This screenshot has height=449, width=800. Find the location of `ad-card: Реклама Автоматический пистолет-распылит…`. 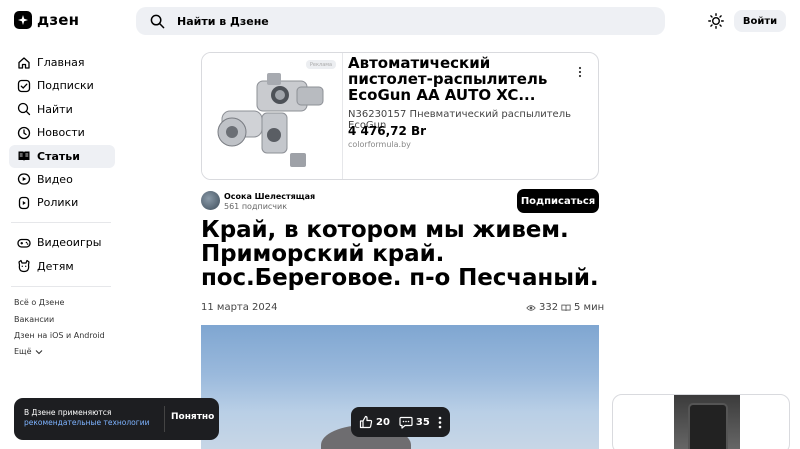

ad-card: Реклама Автоматический пистолет-распылит… is located at coordinates (400, 116).